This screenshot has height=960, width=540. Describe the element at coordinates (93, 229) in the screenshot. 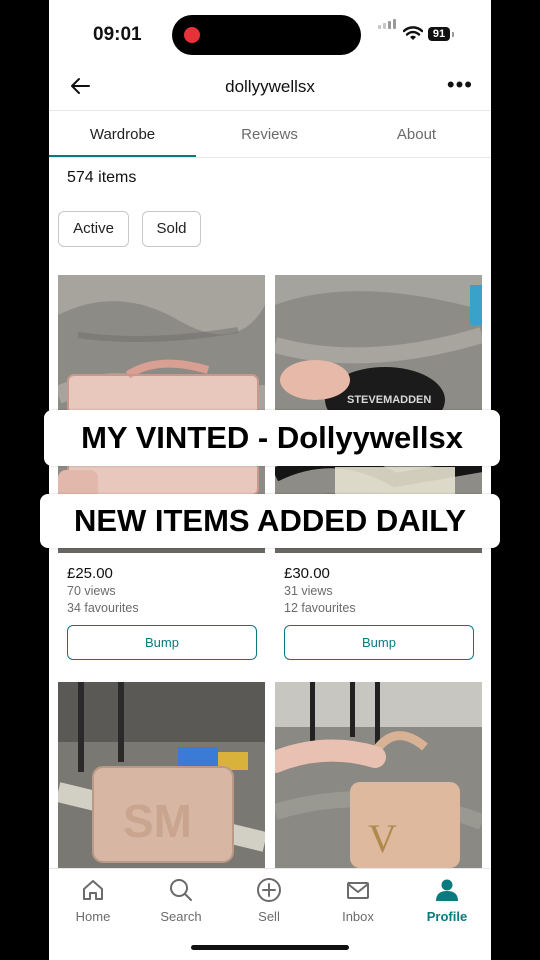

I see `filter-active-chip: Active` at that location.